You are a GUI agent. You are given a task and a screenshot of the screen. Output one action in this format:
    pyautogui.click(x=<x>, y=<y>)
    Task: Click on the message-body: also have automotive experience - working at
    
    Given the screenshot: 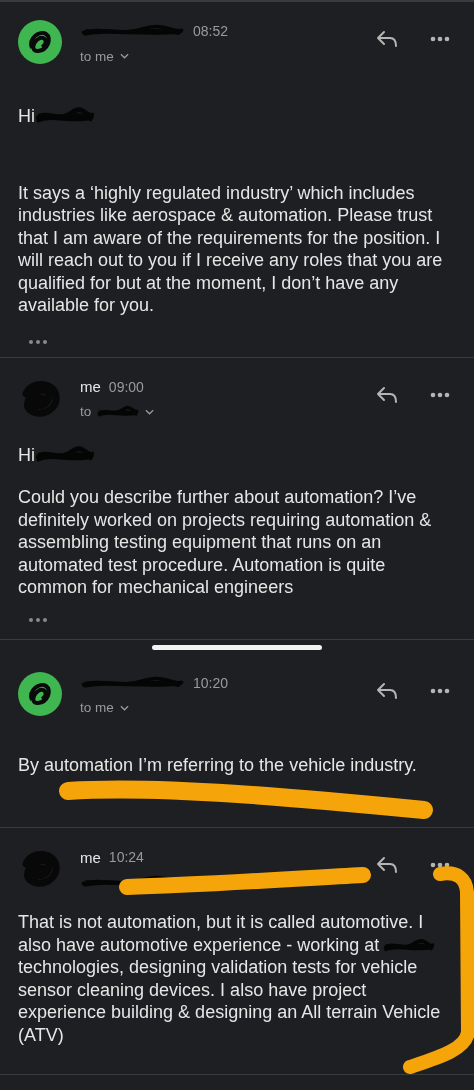 What is the action you would take?
    pyautogui.click(x=199, y=944)
    